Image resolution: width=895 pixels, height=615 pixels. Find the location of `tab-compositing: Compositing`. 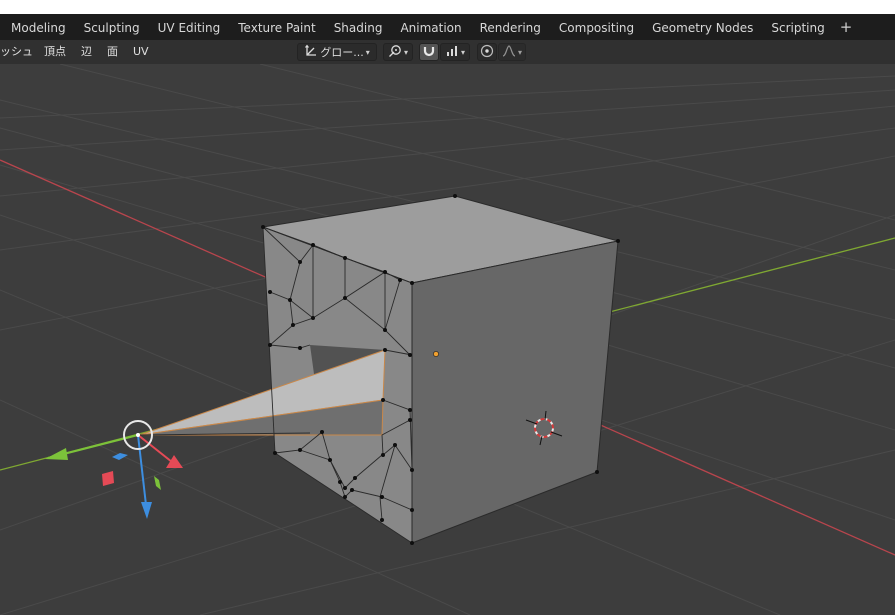

tab-compositing: Compositing is located at coordinates (596, 27).